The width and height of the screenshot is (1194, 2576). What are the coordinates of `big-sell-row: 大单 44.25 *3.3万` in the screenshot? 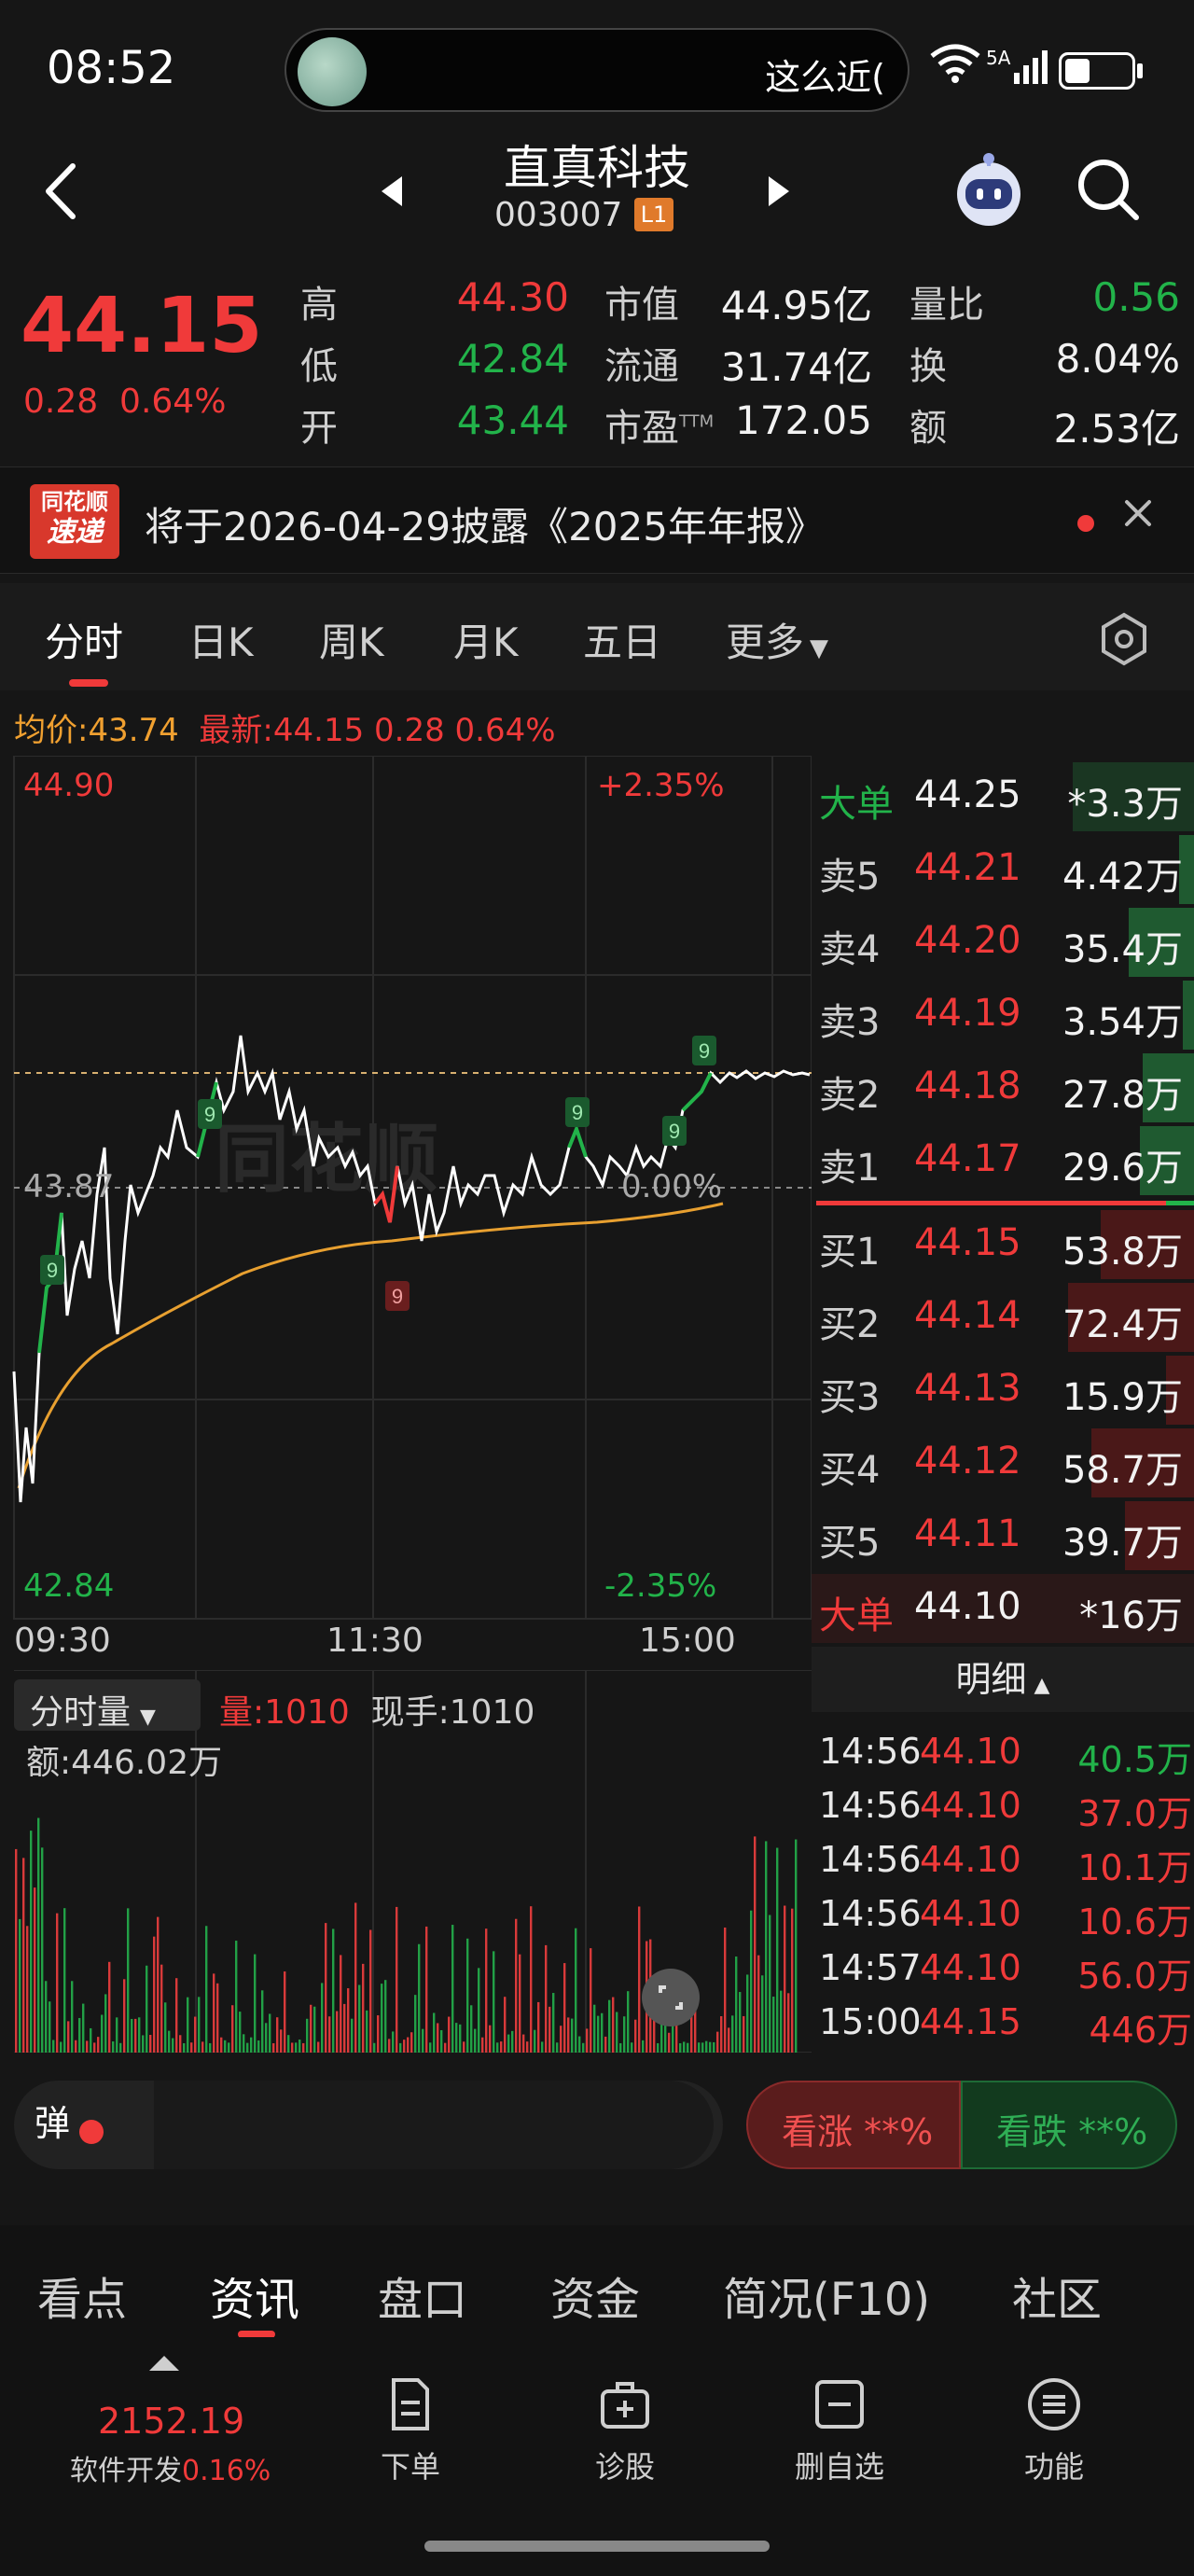 It's located at (1003, 796).